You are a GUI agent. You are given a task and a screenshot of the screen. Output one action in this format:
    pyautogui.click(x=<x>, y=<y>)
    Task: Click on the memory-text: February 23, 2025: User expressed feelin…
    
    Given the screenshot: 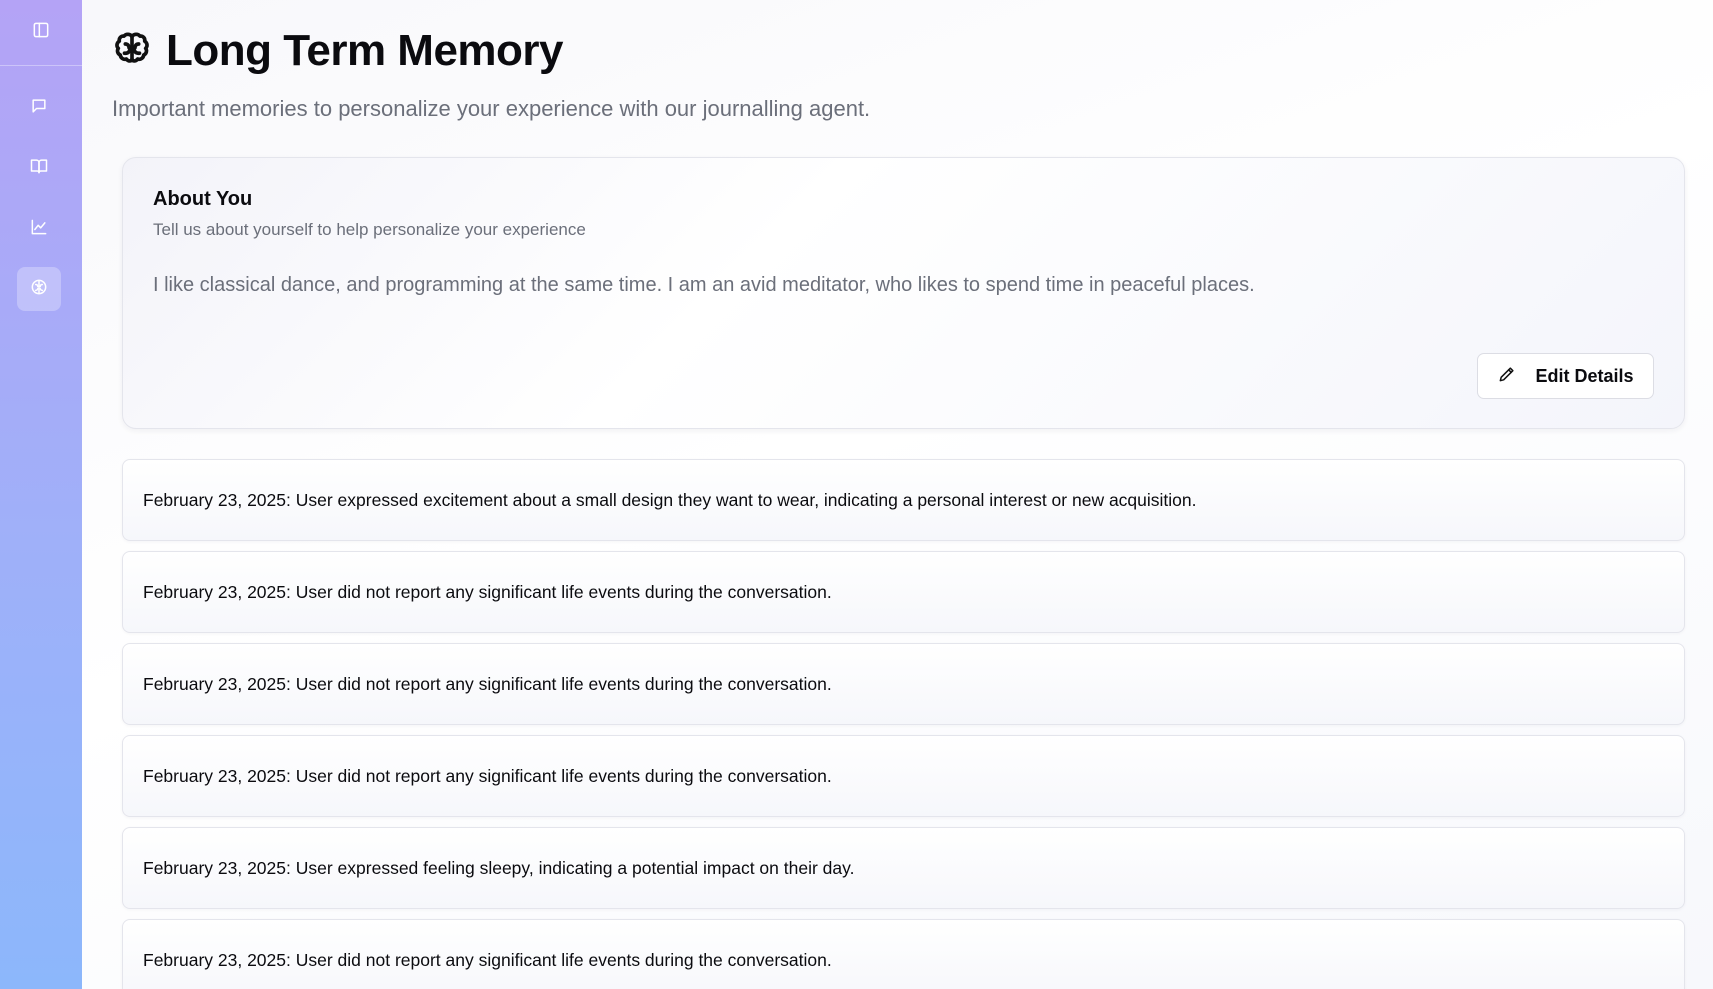 What is the action you would take?
    pyautogui.click(x=499, y=867)
    